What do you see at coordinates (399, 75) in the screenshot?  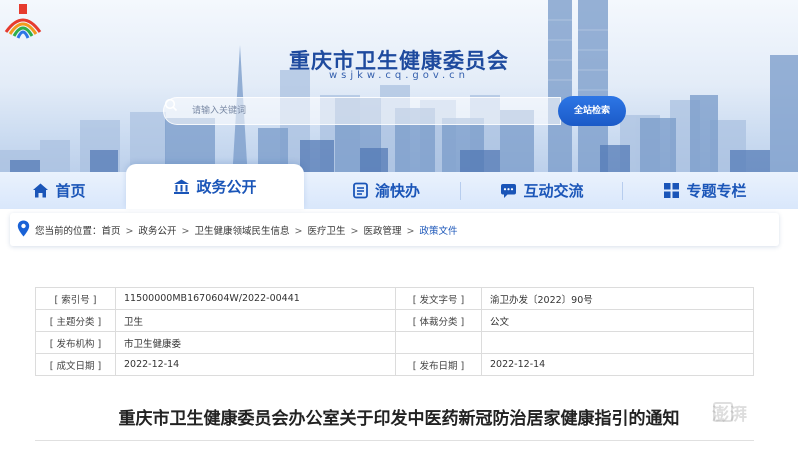 I see `site-domain: wsjkw.cq.gov.cn` at bounding box center [399, 75].